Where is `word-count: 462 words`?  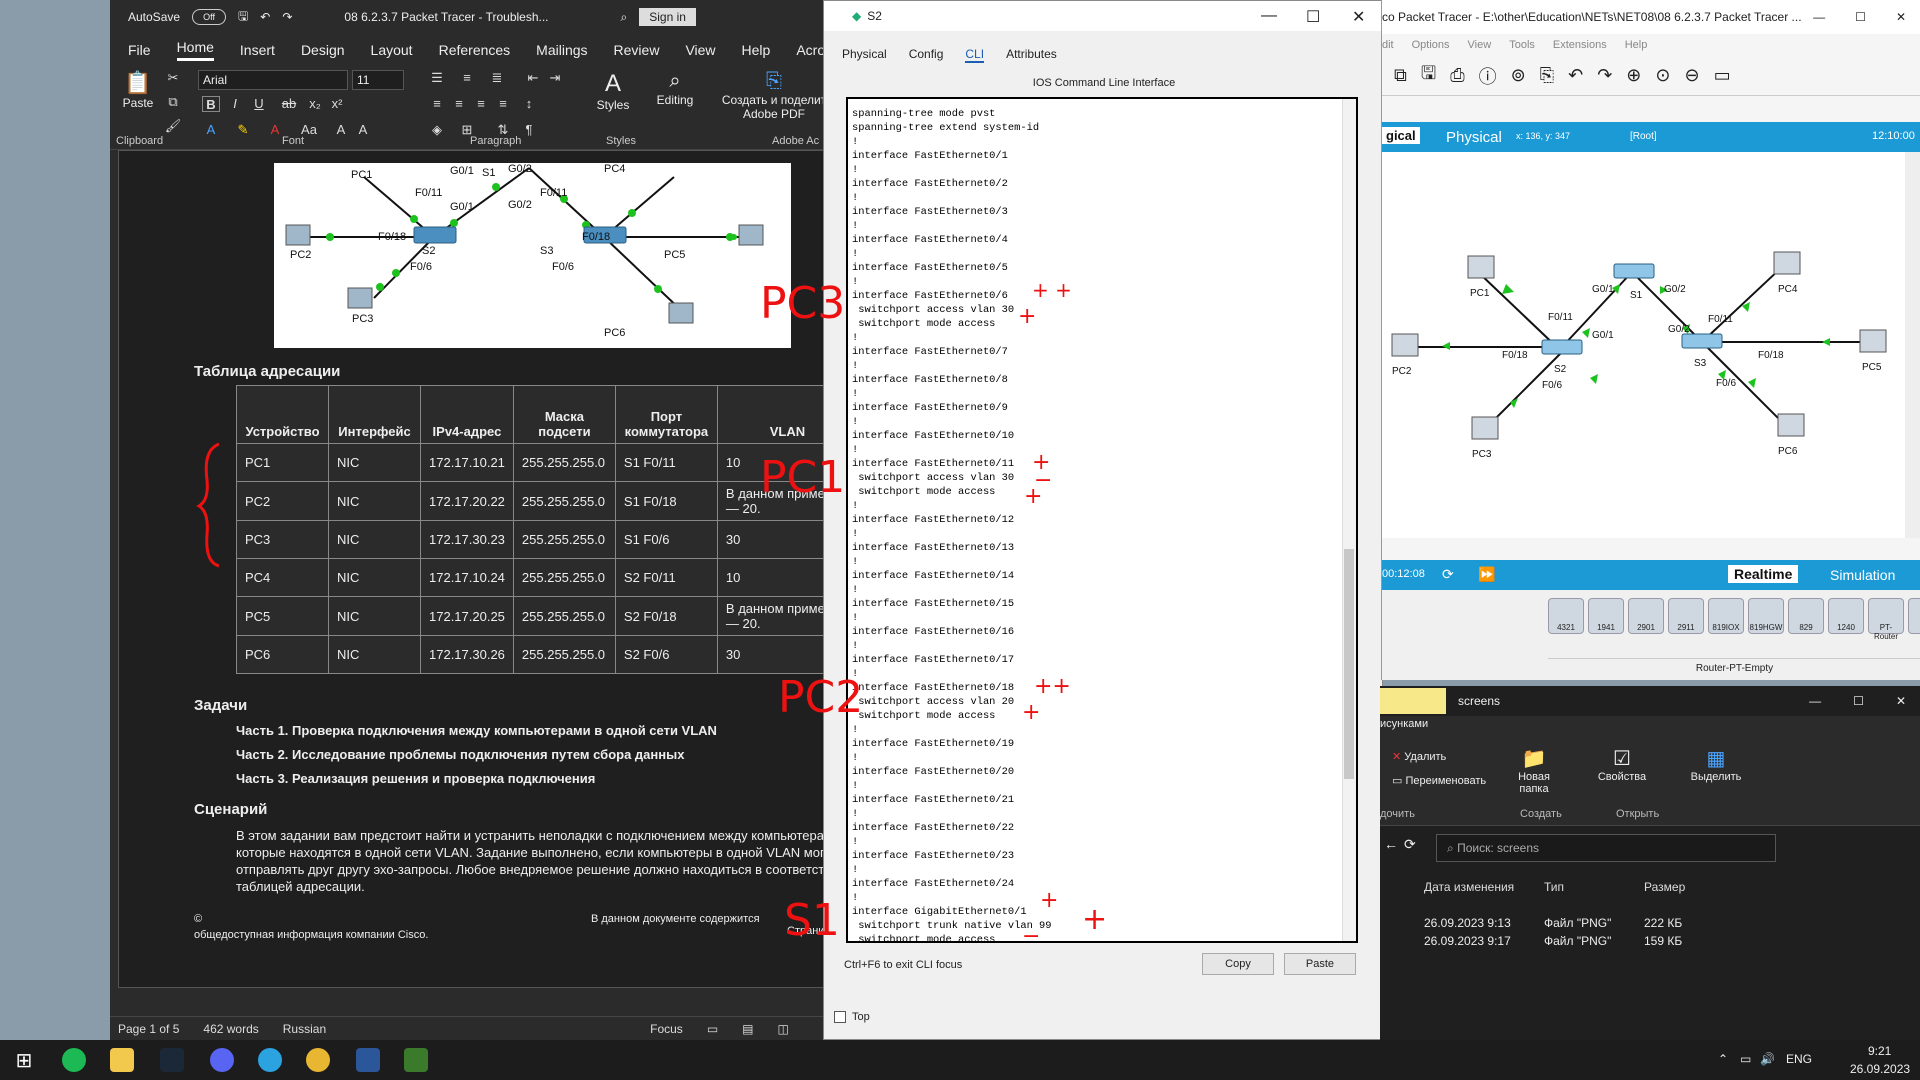
word-count: 462 words is located at coordinates (230, 1029).